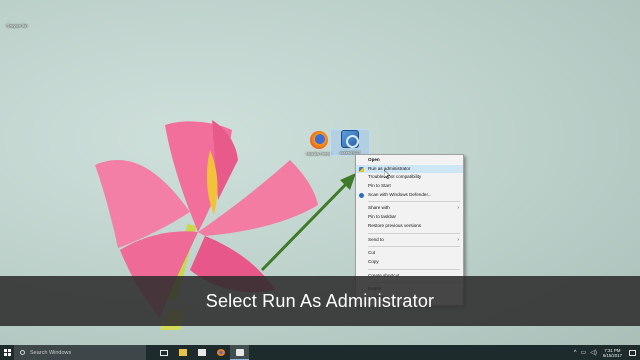 This screenshot has height=360, width=640. I want to click on menu-item-label: Pin to Start, so click(379, 186).